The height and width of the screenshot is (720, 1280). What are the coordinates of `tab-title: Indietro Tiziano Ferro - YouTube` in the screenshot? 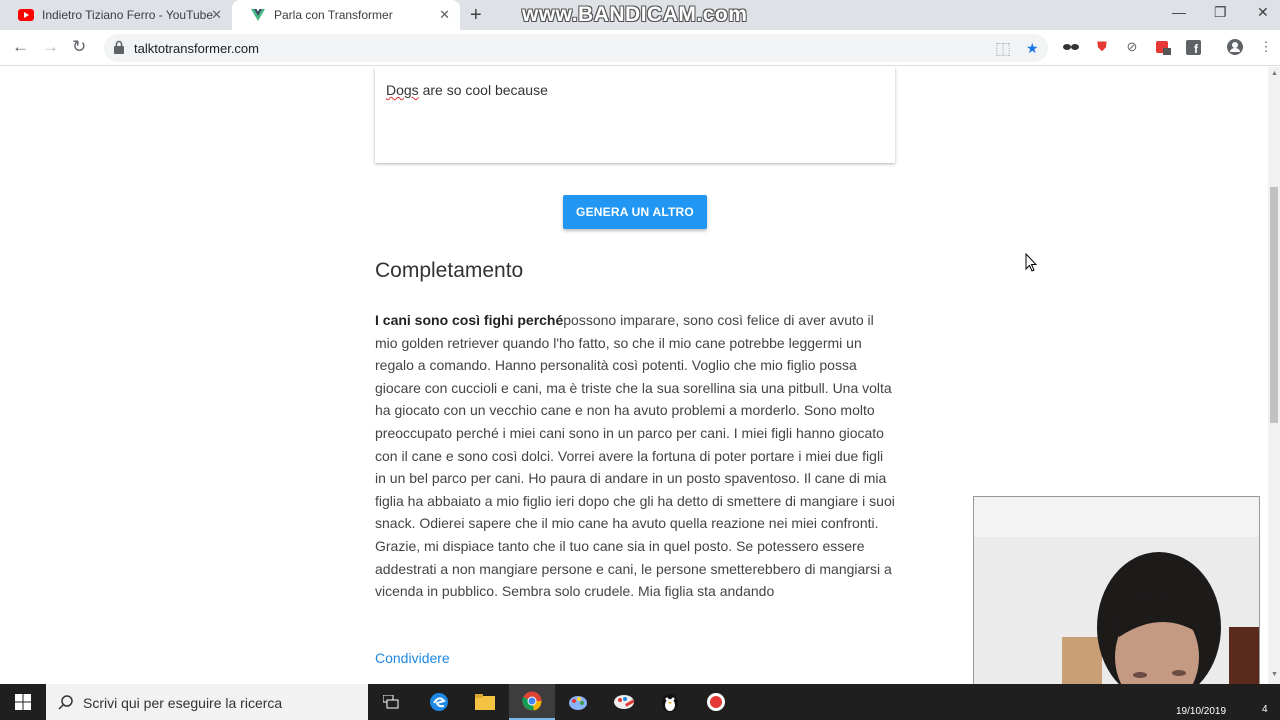 It's located at (127, 15).